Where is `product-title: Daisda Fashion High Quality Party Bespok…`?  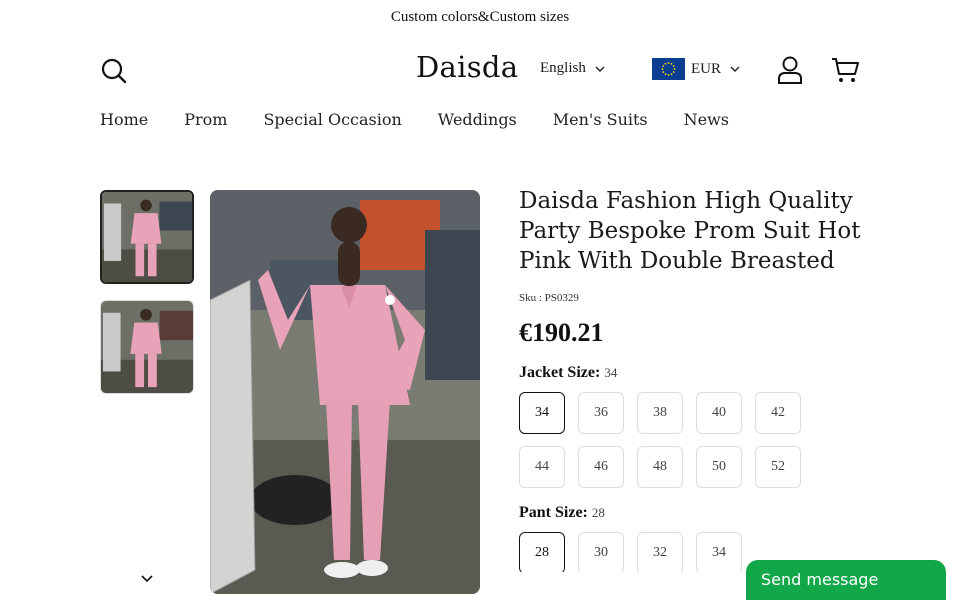 product-title: Daisda Fashion High Quality Party Bespok… is located at coordinates (690, 231).